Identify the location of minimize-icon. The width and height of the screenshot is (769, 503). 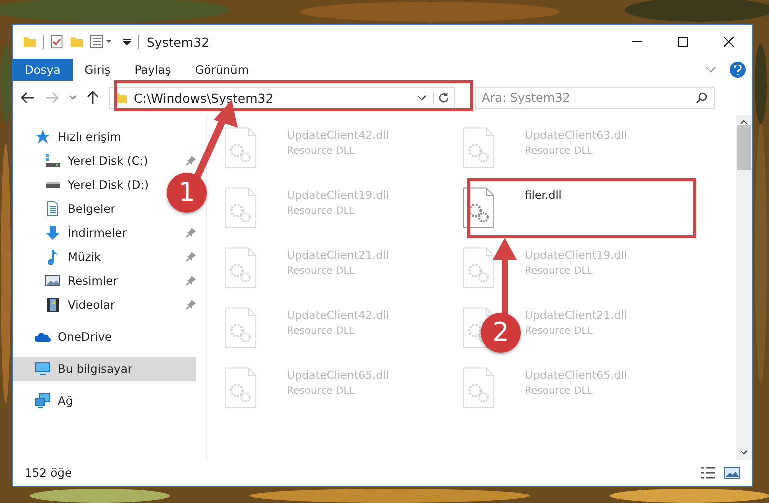
(637, 42).